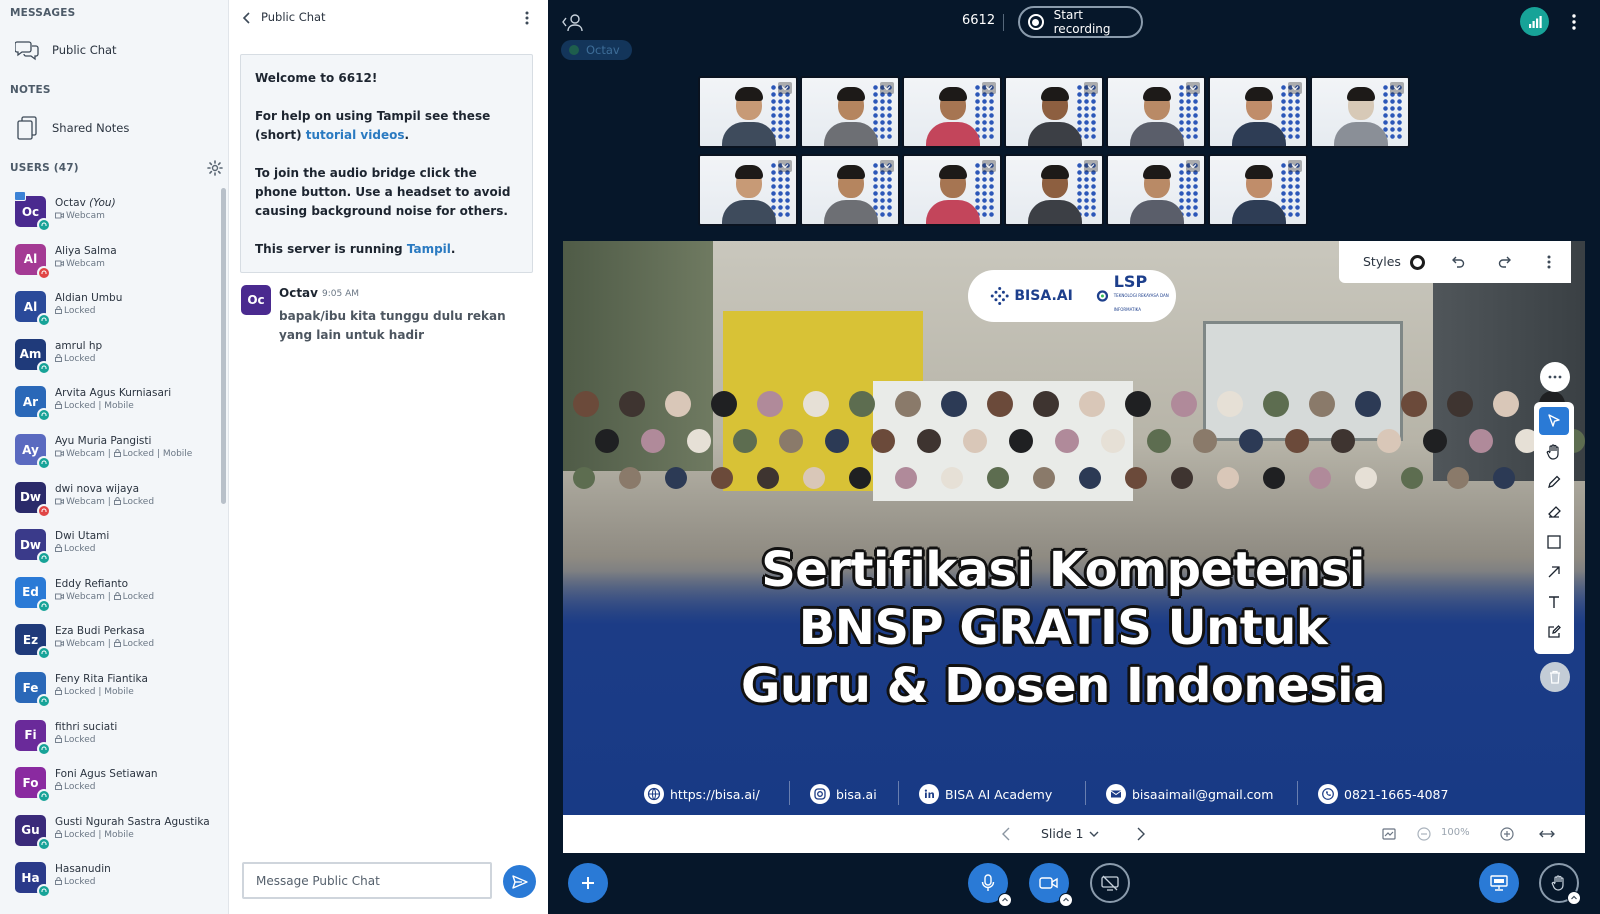 This screenshot has width=1600, height=914. I want to click on user-list-item: Al Aliya Salma Webcam, so click(109, 262).